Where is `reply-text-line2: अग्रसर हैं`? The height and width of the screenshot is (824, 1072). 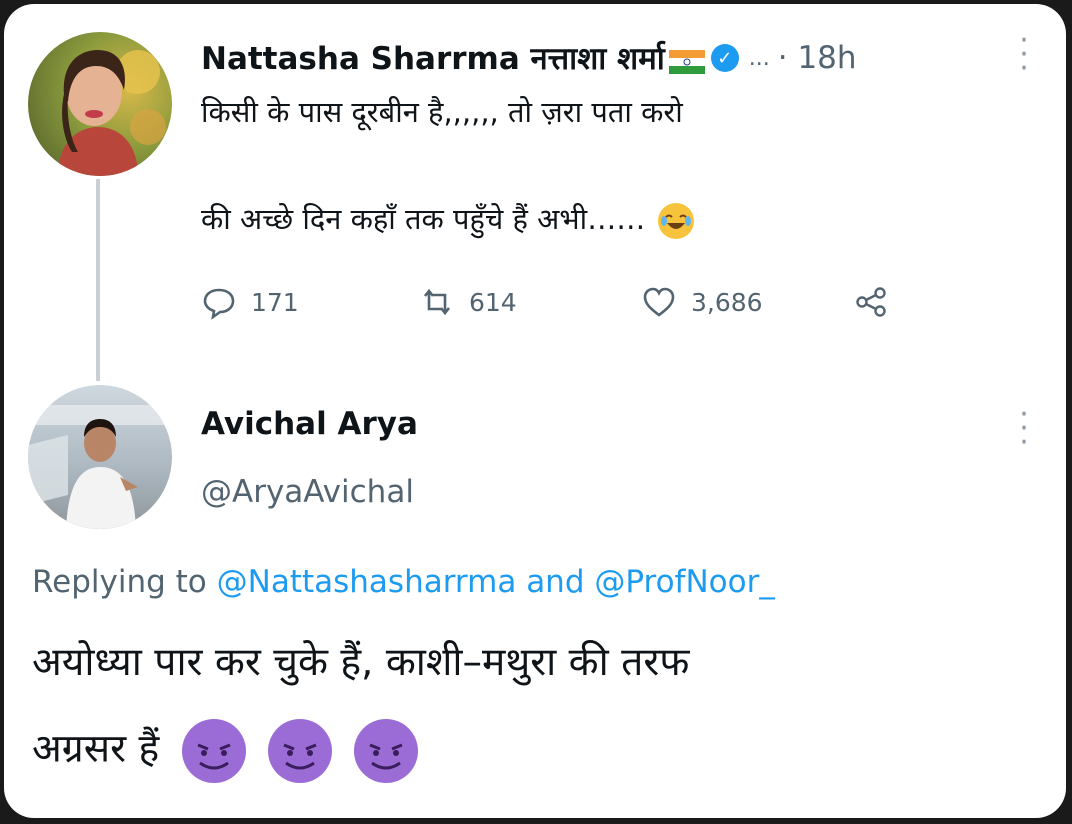
reply-text-line2: अग्रसर हैं is located at coordinates (225, 751).